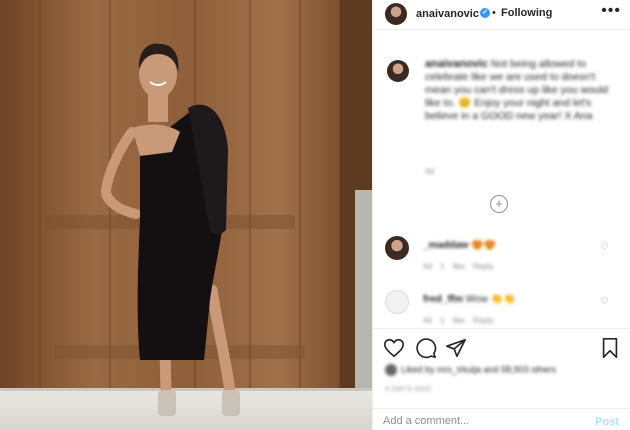 This screenshot has width=630, height=430. What do you see at coordinates (456, 348) in the screenshot?
I see `paper-plane-icon` at bounding box center [456, 348].